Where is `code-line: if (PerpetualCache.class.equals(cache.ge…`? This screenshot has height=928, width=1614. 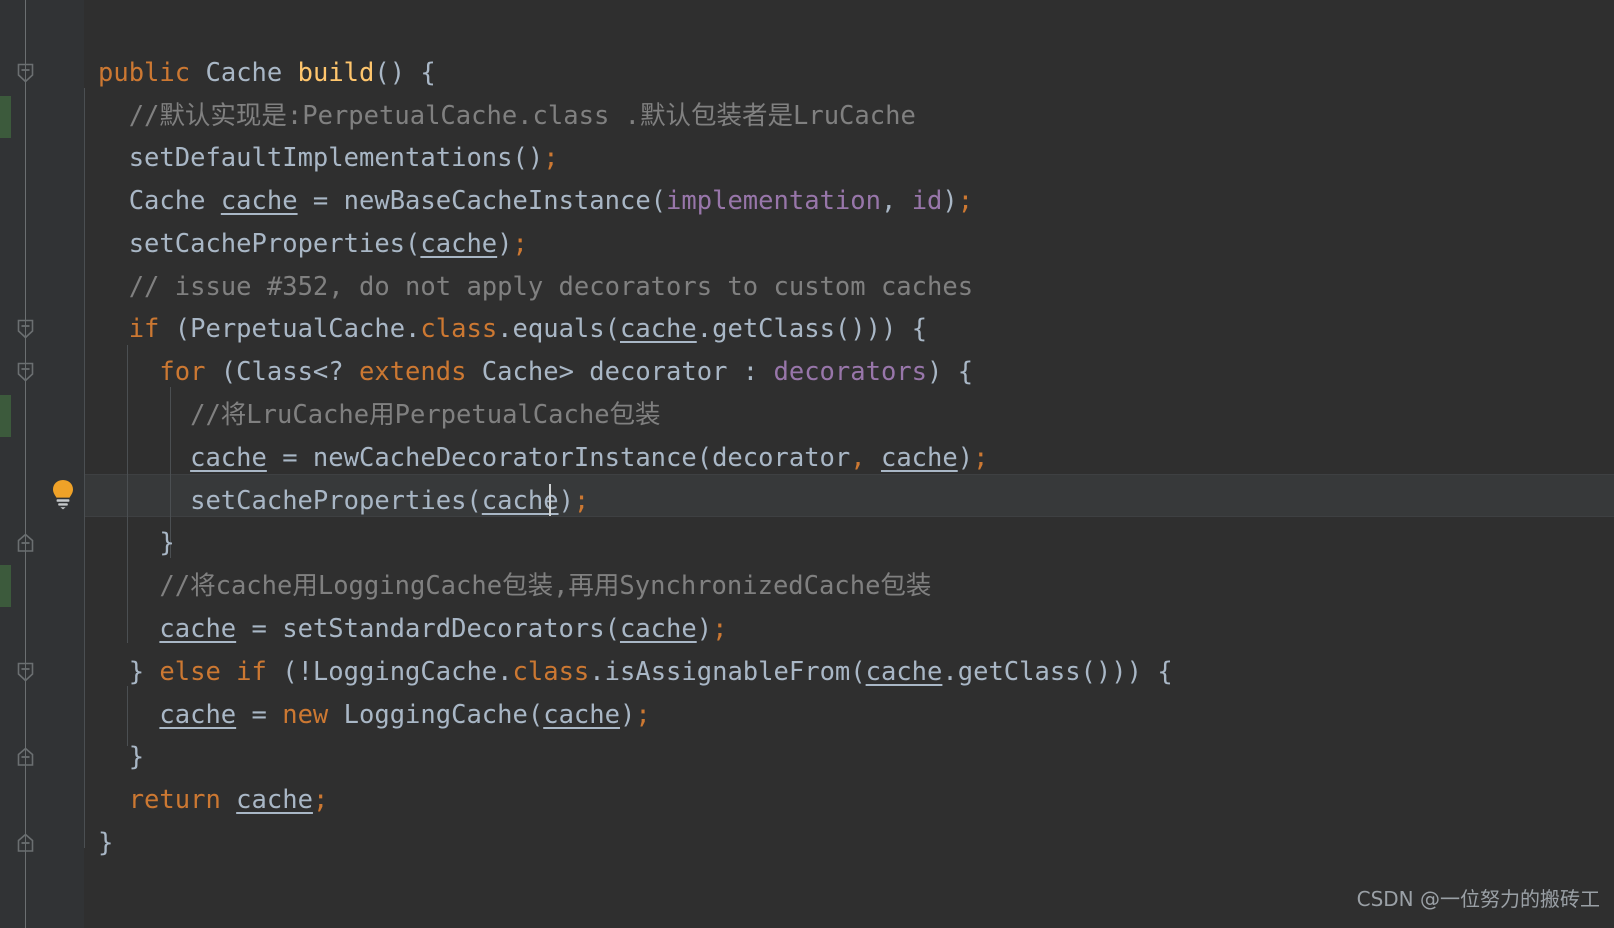
code-line: if (PerpetualCache.class.equals(cache.ge… is located at coordinates (528, 329).